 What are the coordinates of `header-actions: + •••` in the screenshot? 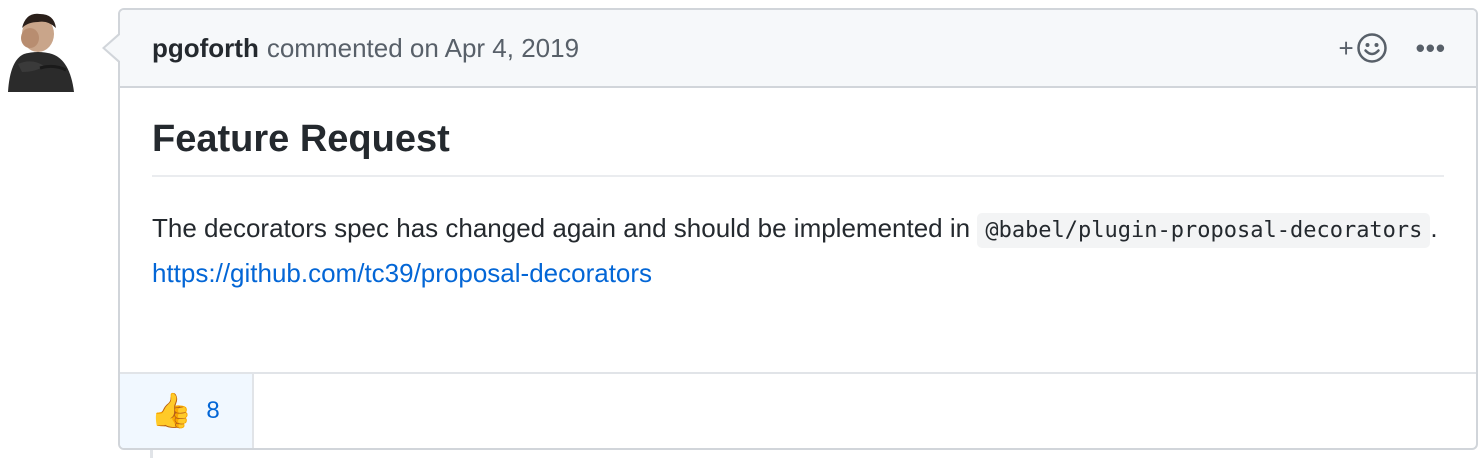 It's located at (1393, 48).